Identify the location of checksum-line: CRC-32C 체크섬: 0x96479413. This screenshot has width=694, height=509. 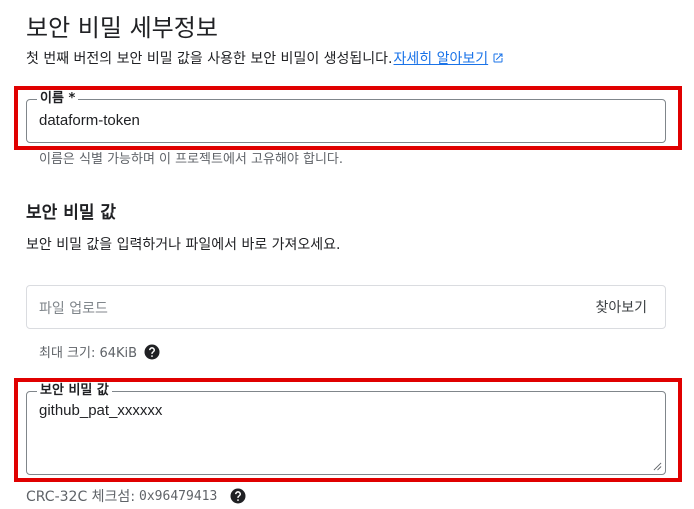
(136, 496).